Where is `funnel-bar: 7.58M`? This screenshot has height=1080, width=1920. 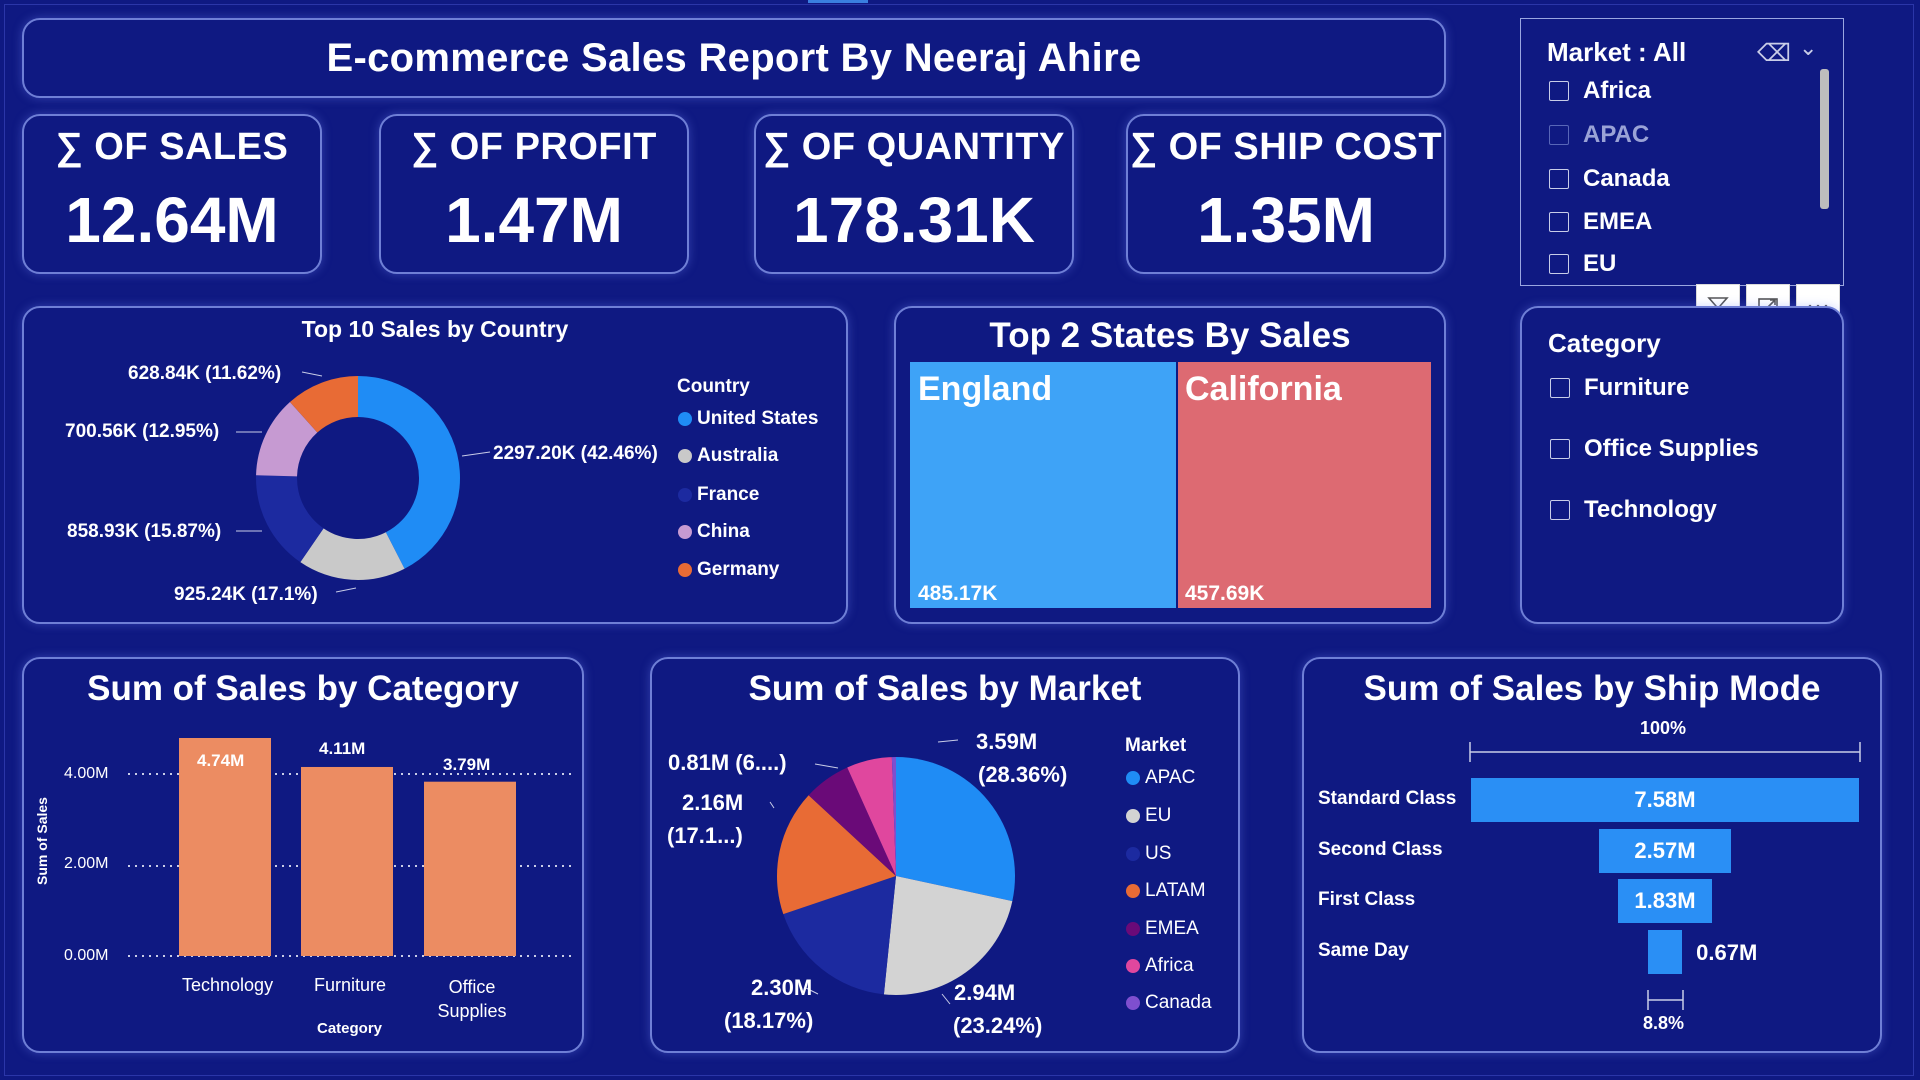 funnel-bar: 7.58M is located at coordinates (1665, 800).